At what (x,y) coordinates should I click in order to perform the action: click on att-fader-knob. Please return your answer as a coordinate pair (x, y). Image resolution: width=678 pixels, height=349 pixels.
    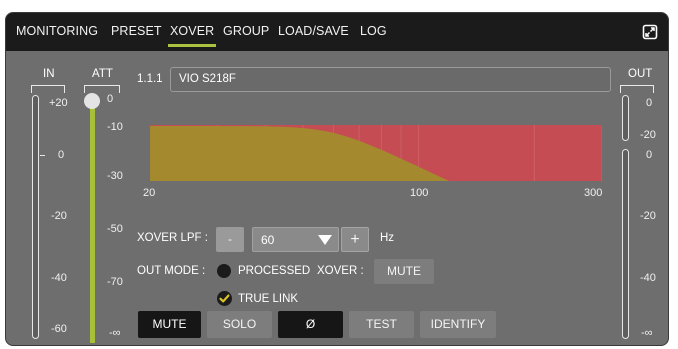
    Looking at the image, I should click on (92, 101).